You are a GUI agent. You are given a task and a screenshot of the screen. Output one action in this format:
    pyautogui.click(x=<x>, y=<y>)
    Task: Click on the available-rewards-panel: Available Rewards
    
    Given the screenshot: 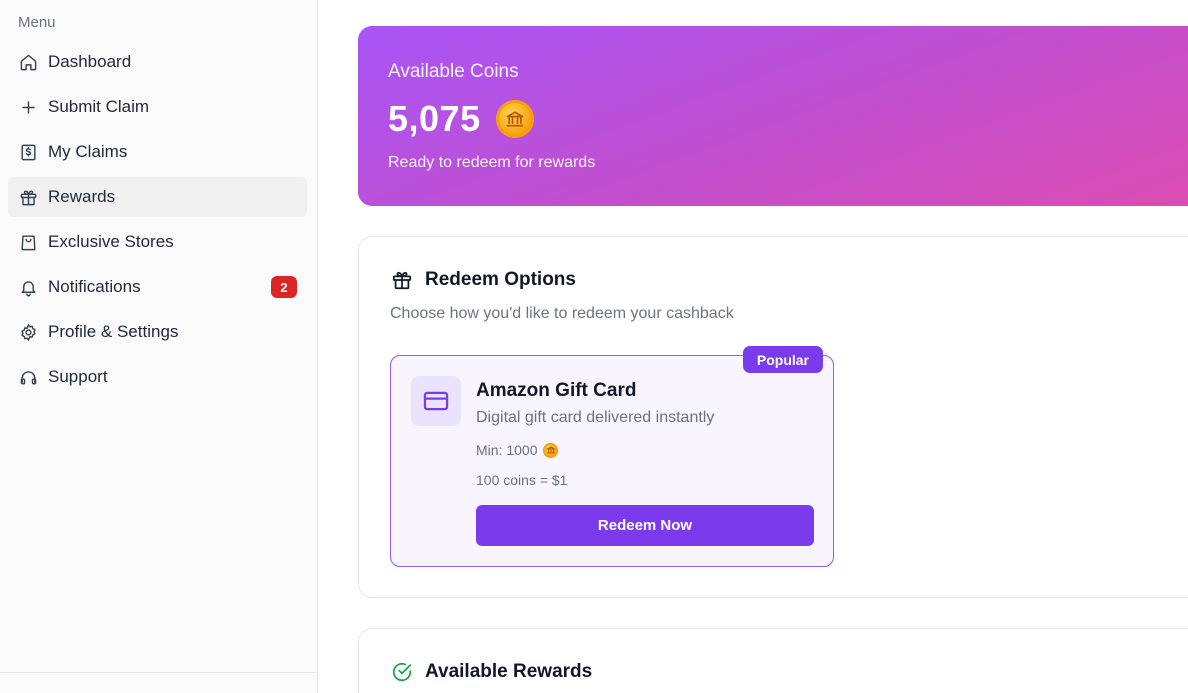 What is the action you would take?
    pyautogui.click(x=773, y=660)
    